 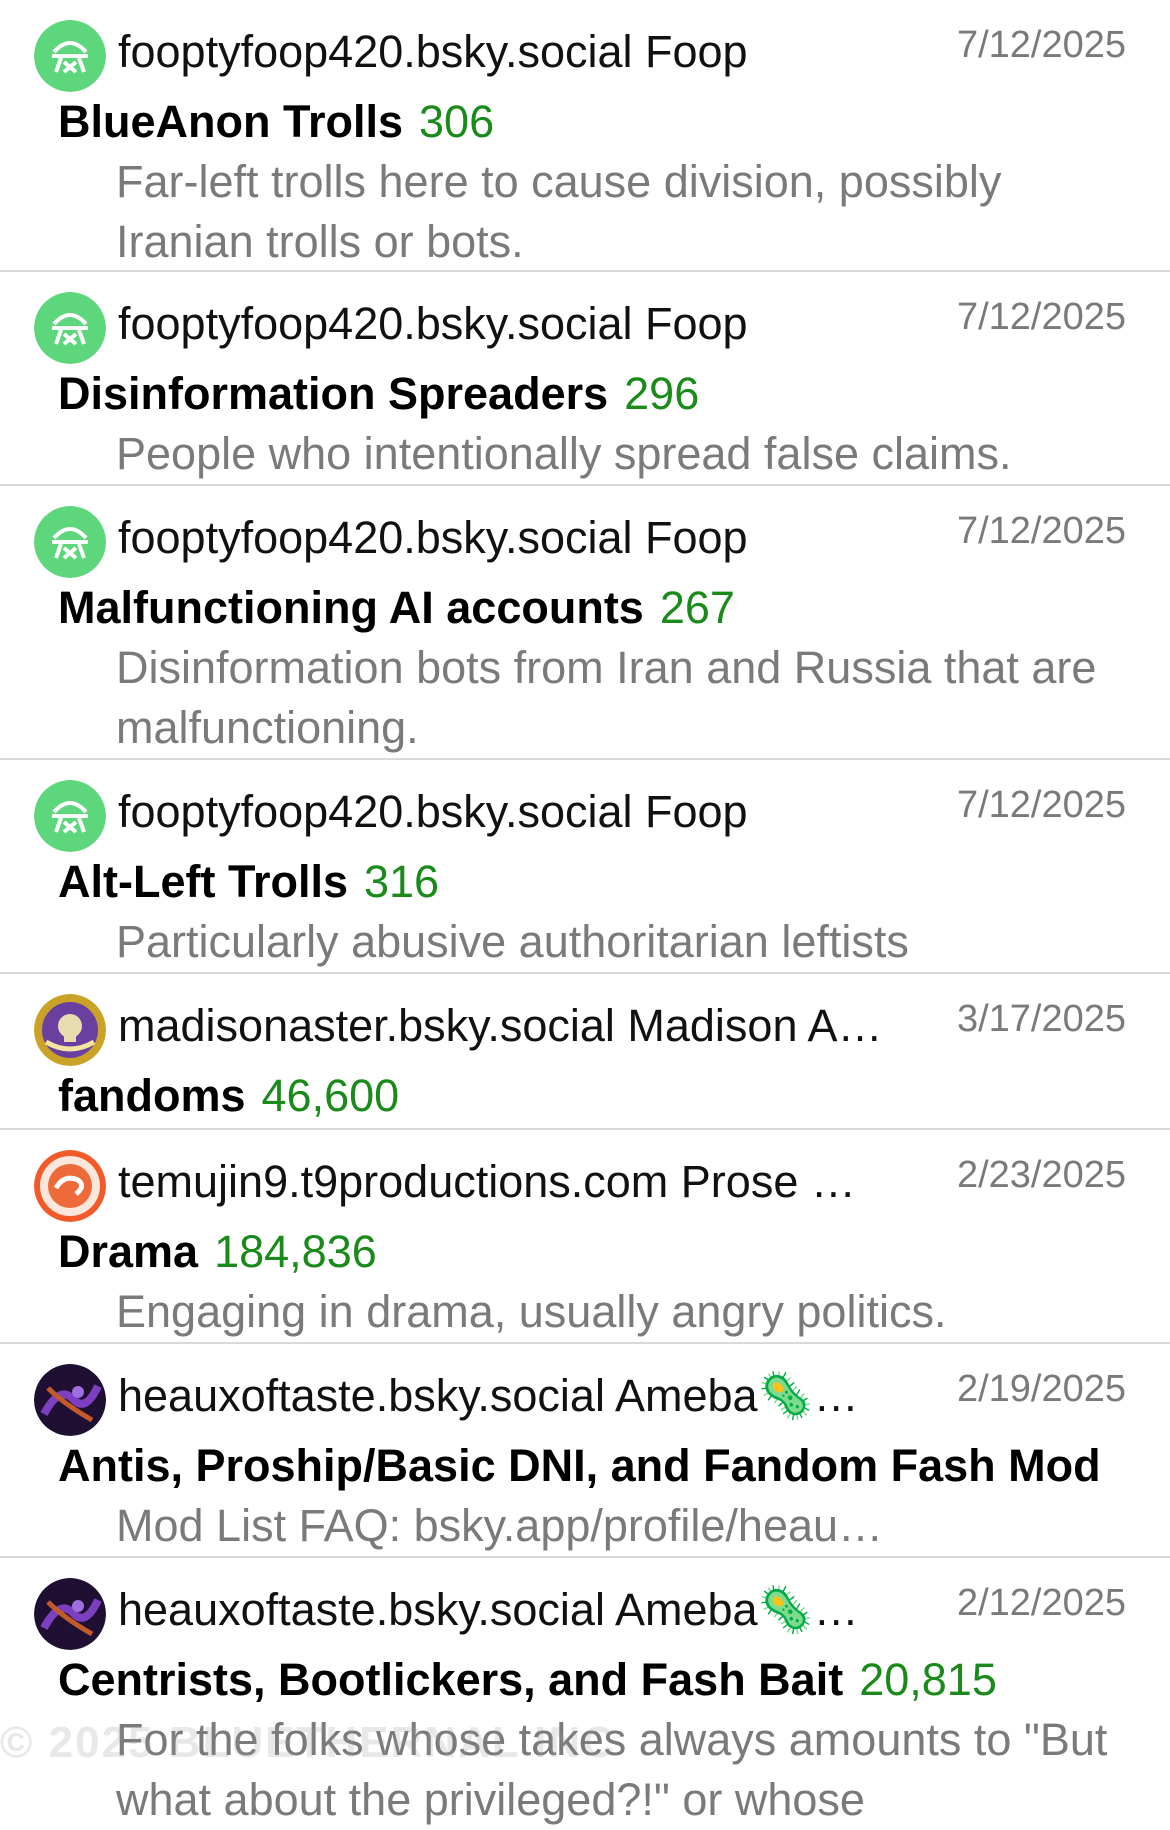 What do you see at coordinates (697, 607) in the screenshot?
I see `list-member-count: 267` at bounding box center [697, 607].